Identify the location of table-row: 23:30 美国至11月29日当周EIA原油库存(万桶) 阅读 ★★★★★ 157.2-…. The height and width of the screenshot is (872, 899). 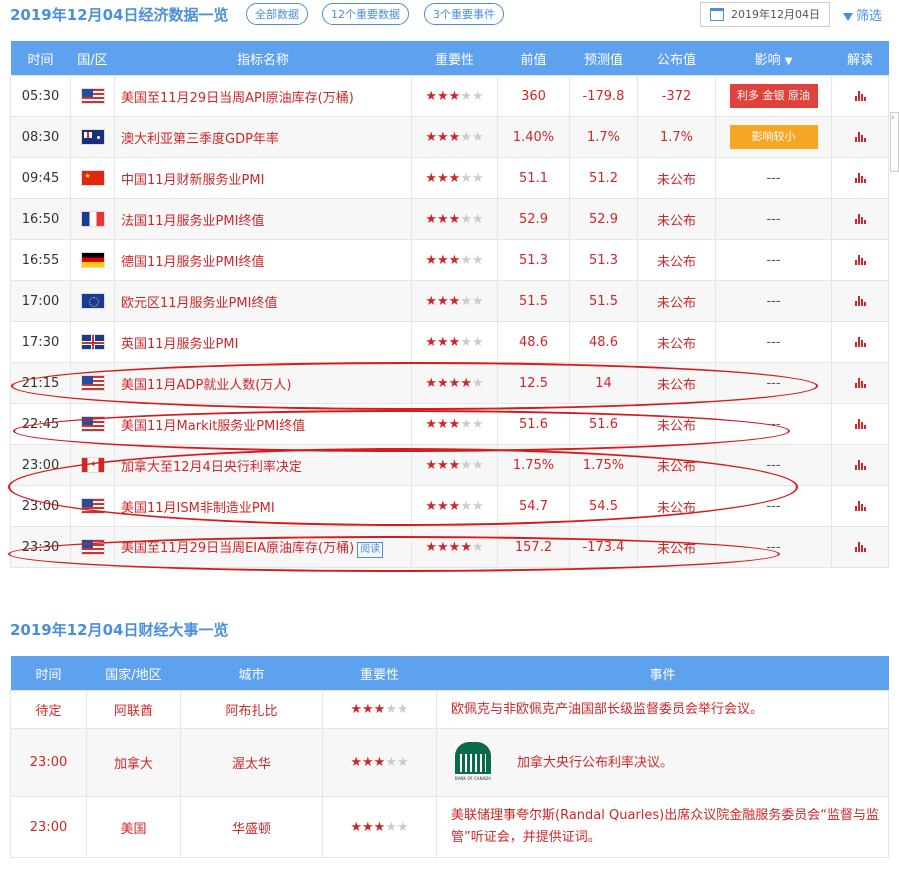
(449, 547).